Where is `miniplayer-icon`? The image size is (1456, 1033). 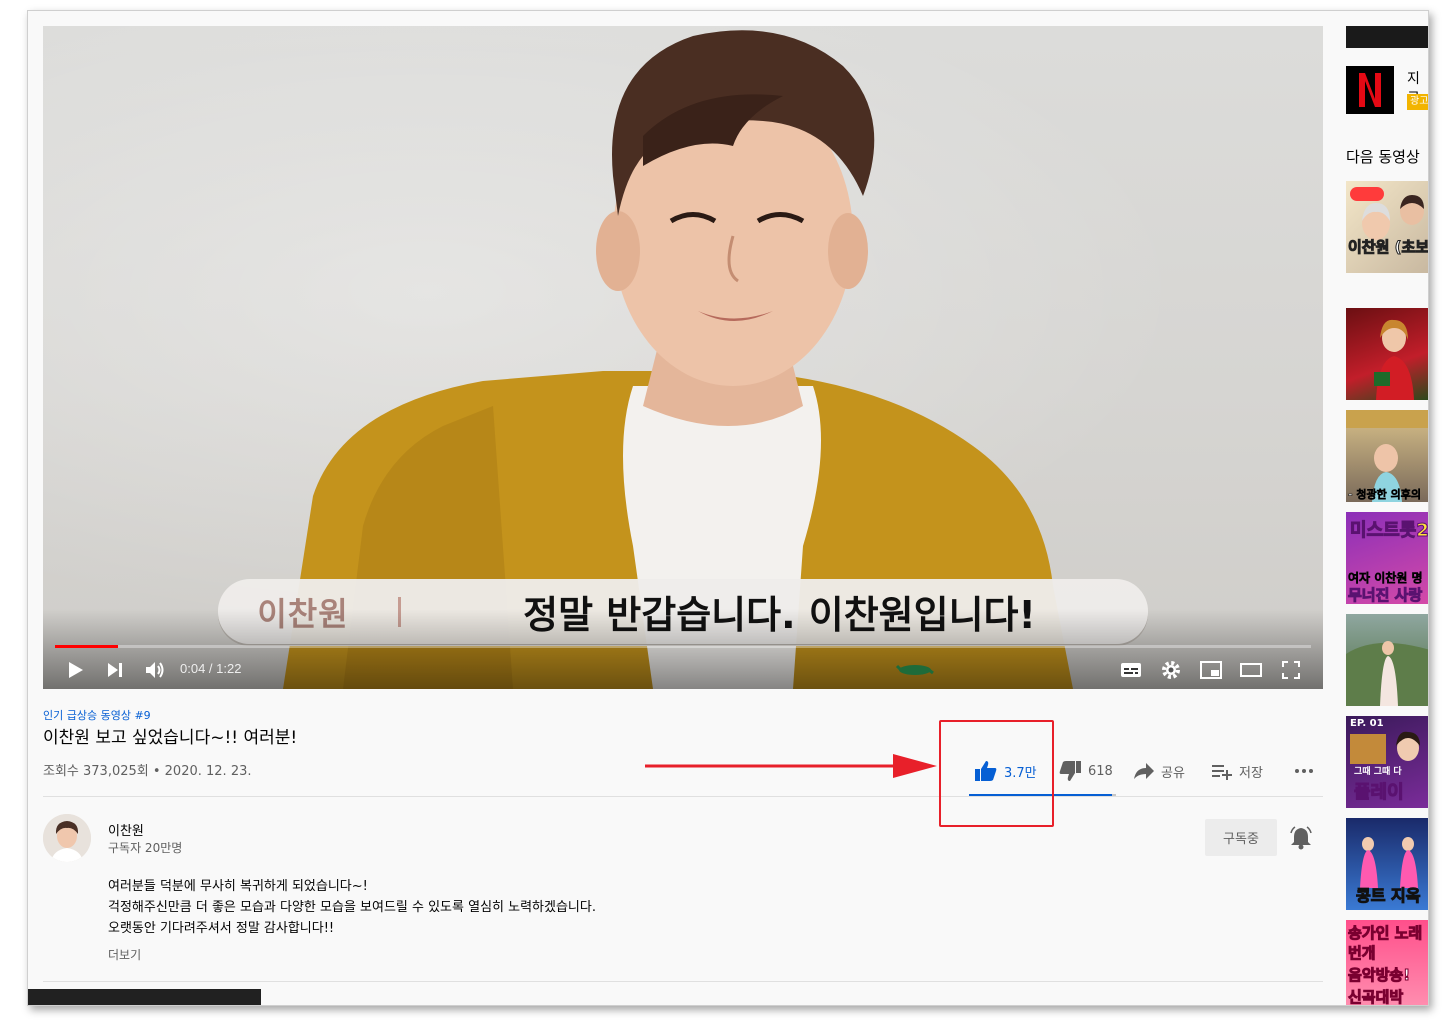
miniplayer-icon is located at coordinates (1211, 670).